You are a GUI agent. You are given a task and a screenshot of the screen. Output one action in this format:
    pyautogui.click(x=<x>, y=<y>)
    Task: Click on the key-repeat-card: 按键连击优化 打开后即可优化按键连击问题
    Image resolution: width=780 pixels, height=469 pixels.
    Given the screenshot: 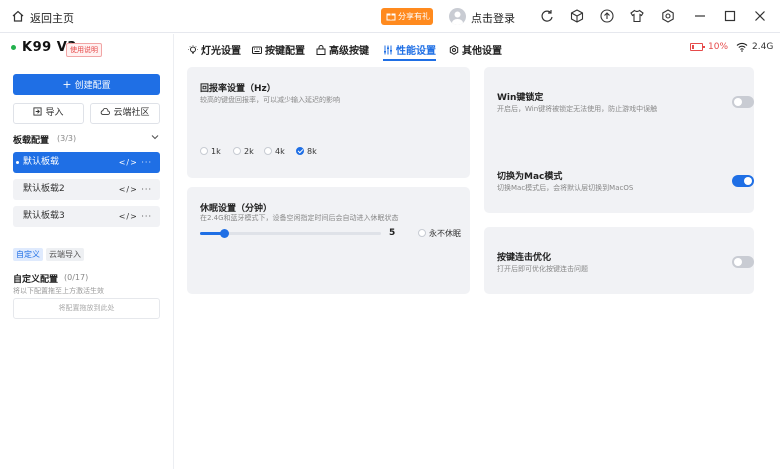 What is the action you would take?
    pyautogui.click(x=619, y=260)
    